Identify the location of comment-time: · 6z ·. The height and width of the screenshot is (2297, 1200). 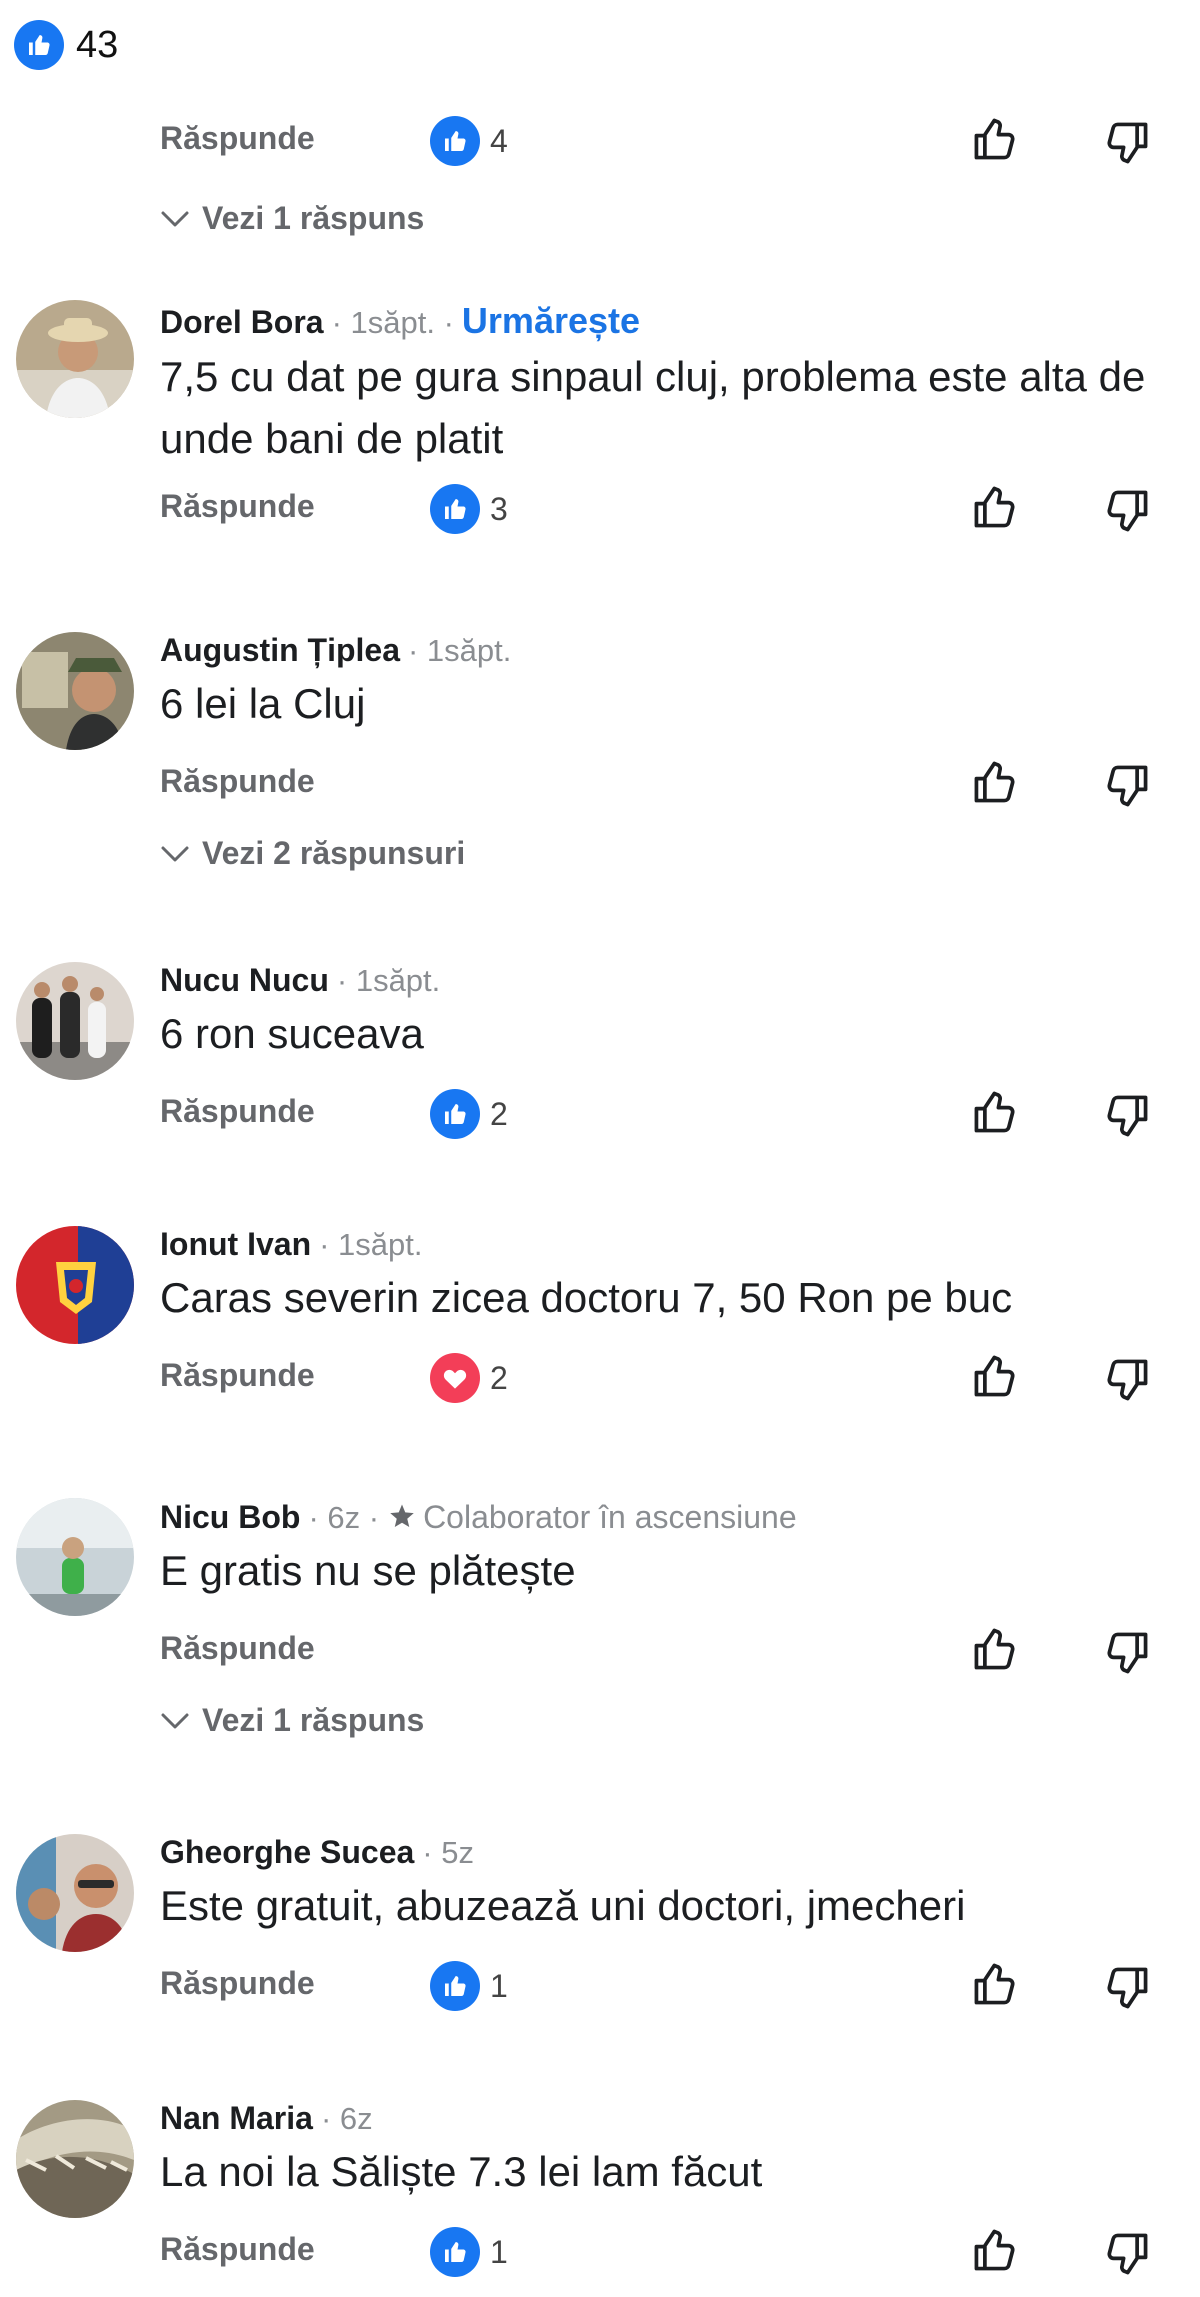
(344, 1517).